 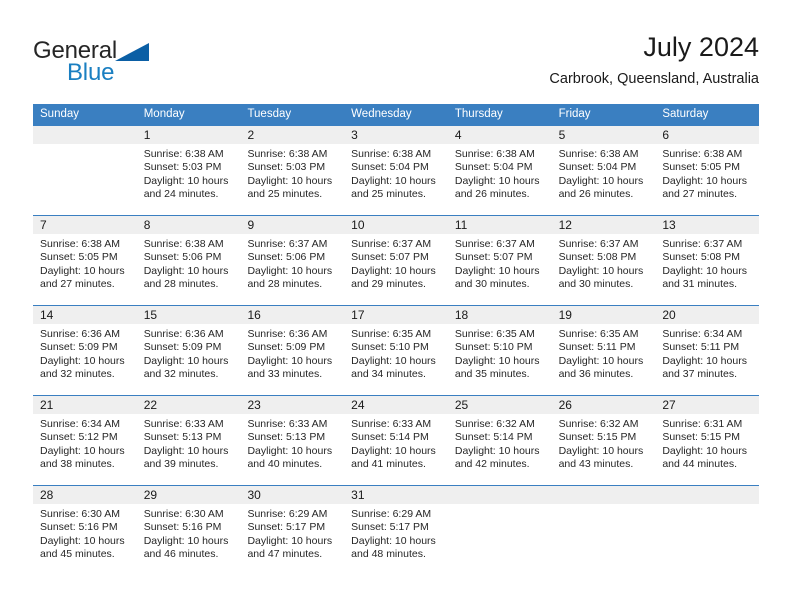 What do you see at coordinates (604, 315) in the screenshot?
I see `day-number: 19` at bounding box center [604, 315].